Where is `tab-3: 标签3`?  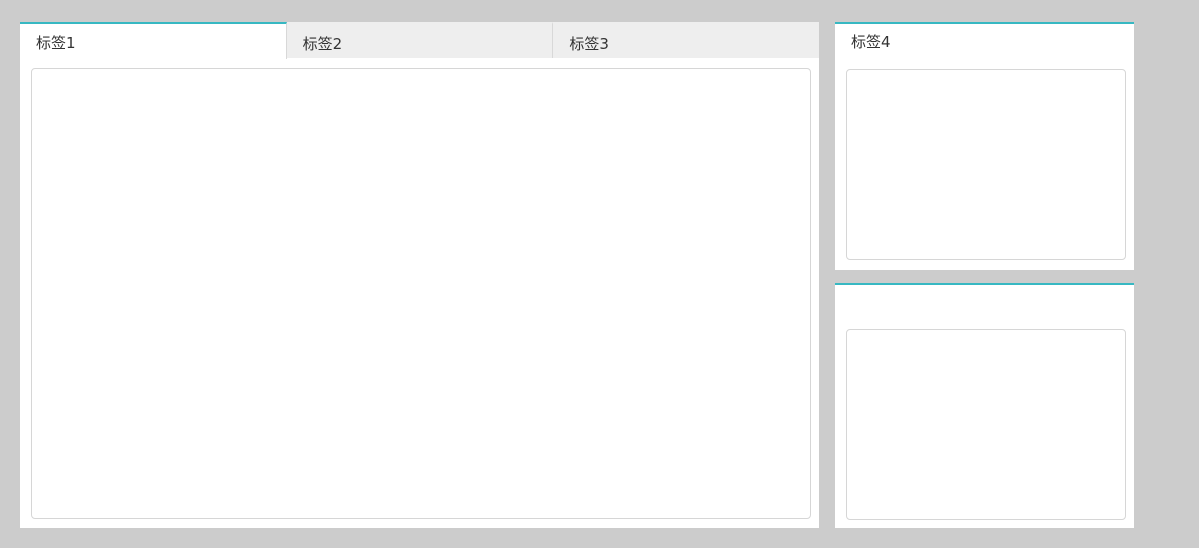
tab-3: 标签3 is located at coordinates (686, 40).